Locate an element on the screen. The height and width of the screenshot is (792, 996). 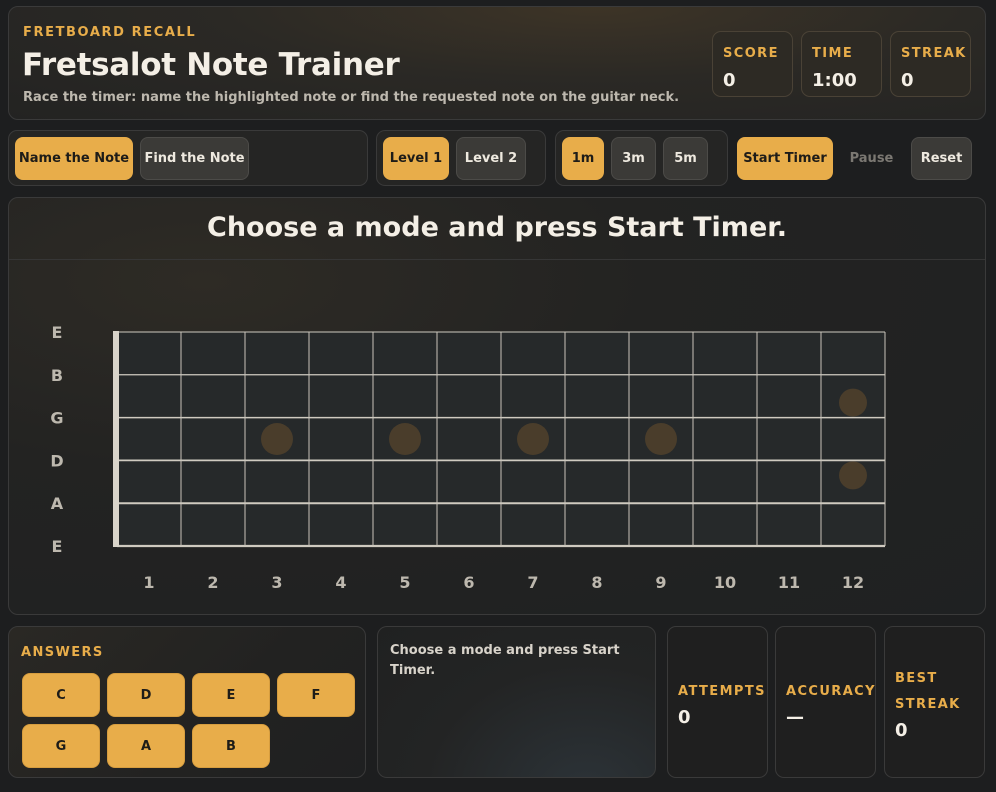
answers-title: ANSWERS is located at coordinates (62, 652).